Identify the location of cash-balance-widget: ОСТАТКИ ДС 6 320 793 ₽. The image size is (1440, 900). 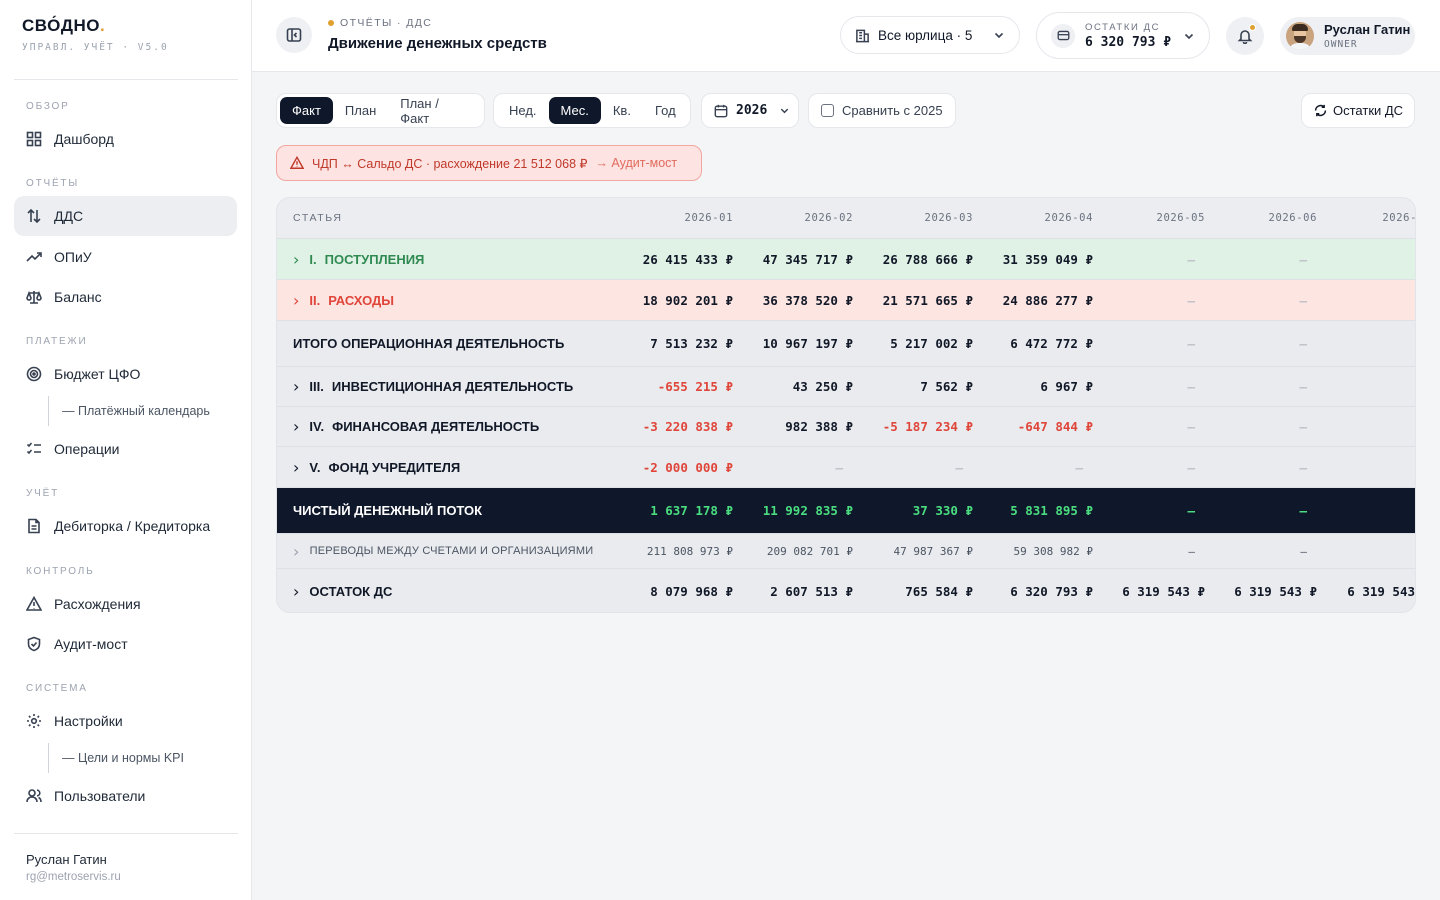
(1123, 35).